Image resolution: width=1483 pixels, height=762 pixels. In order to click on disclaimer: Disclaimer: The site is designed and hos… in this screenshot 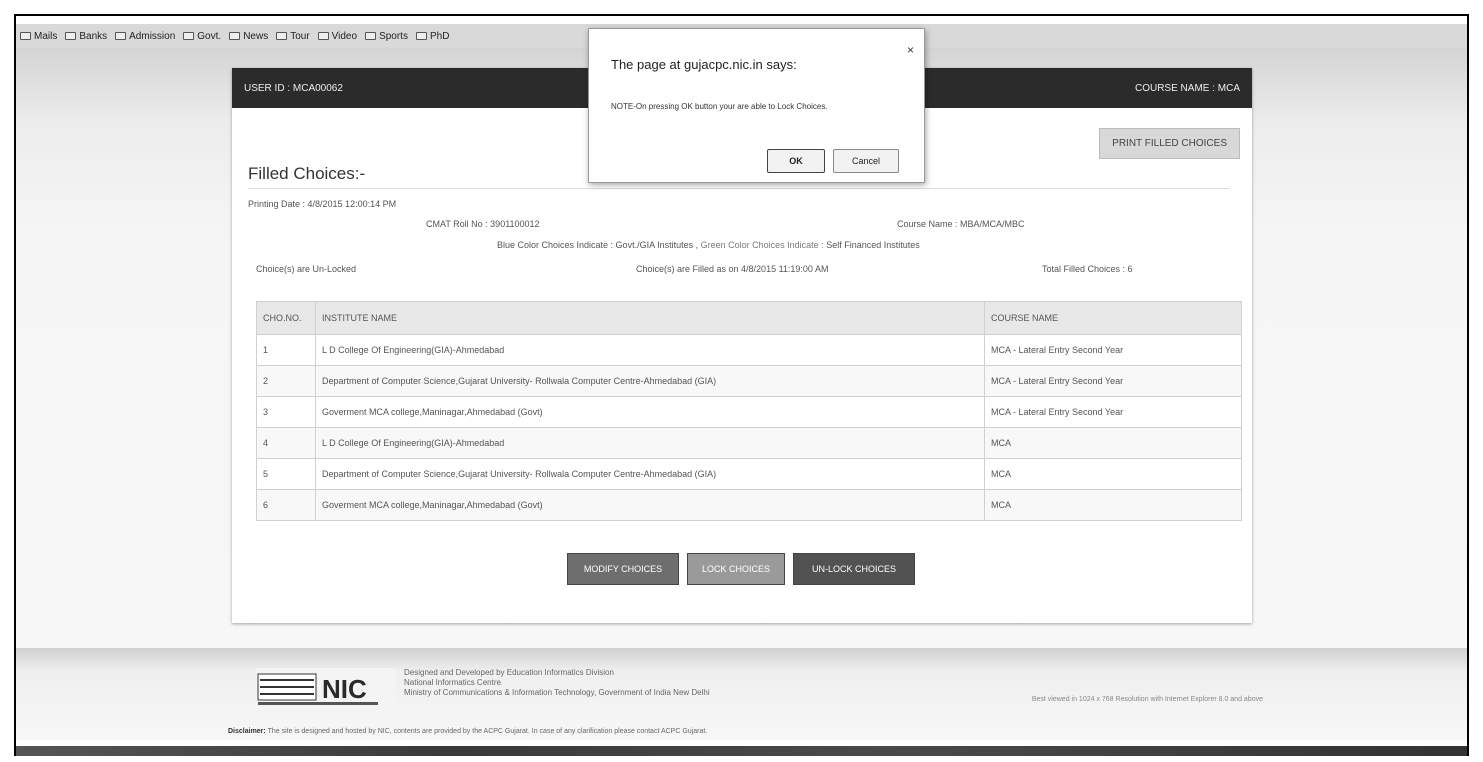, I will do `click(467, 731)`.